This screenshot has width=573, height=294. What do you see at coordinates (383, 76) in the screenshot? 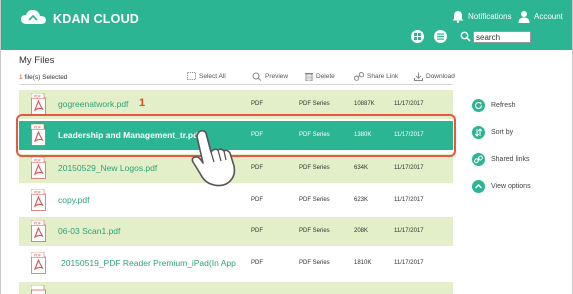
I see `share-link-label: Share Link` at bounding box center [383, 76].